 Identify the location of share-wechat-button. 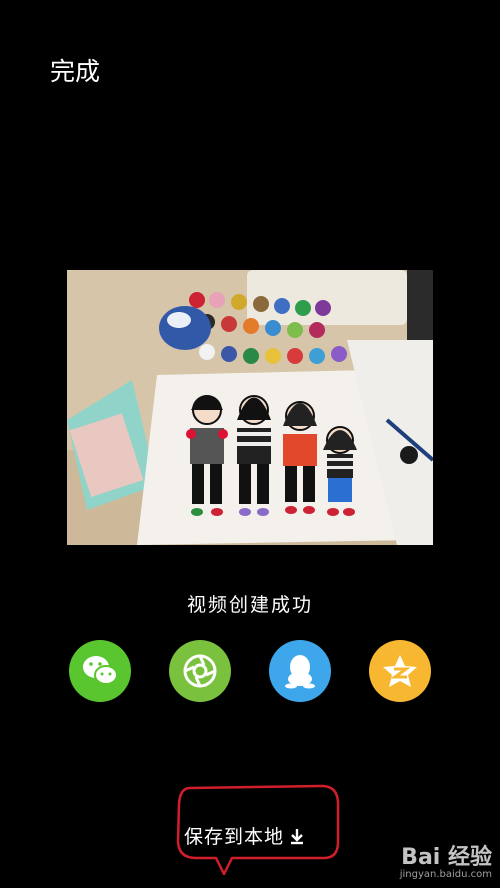
(100, 671).